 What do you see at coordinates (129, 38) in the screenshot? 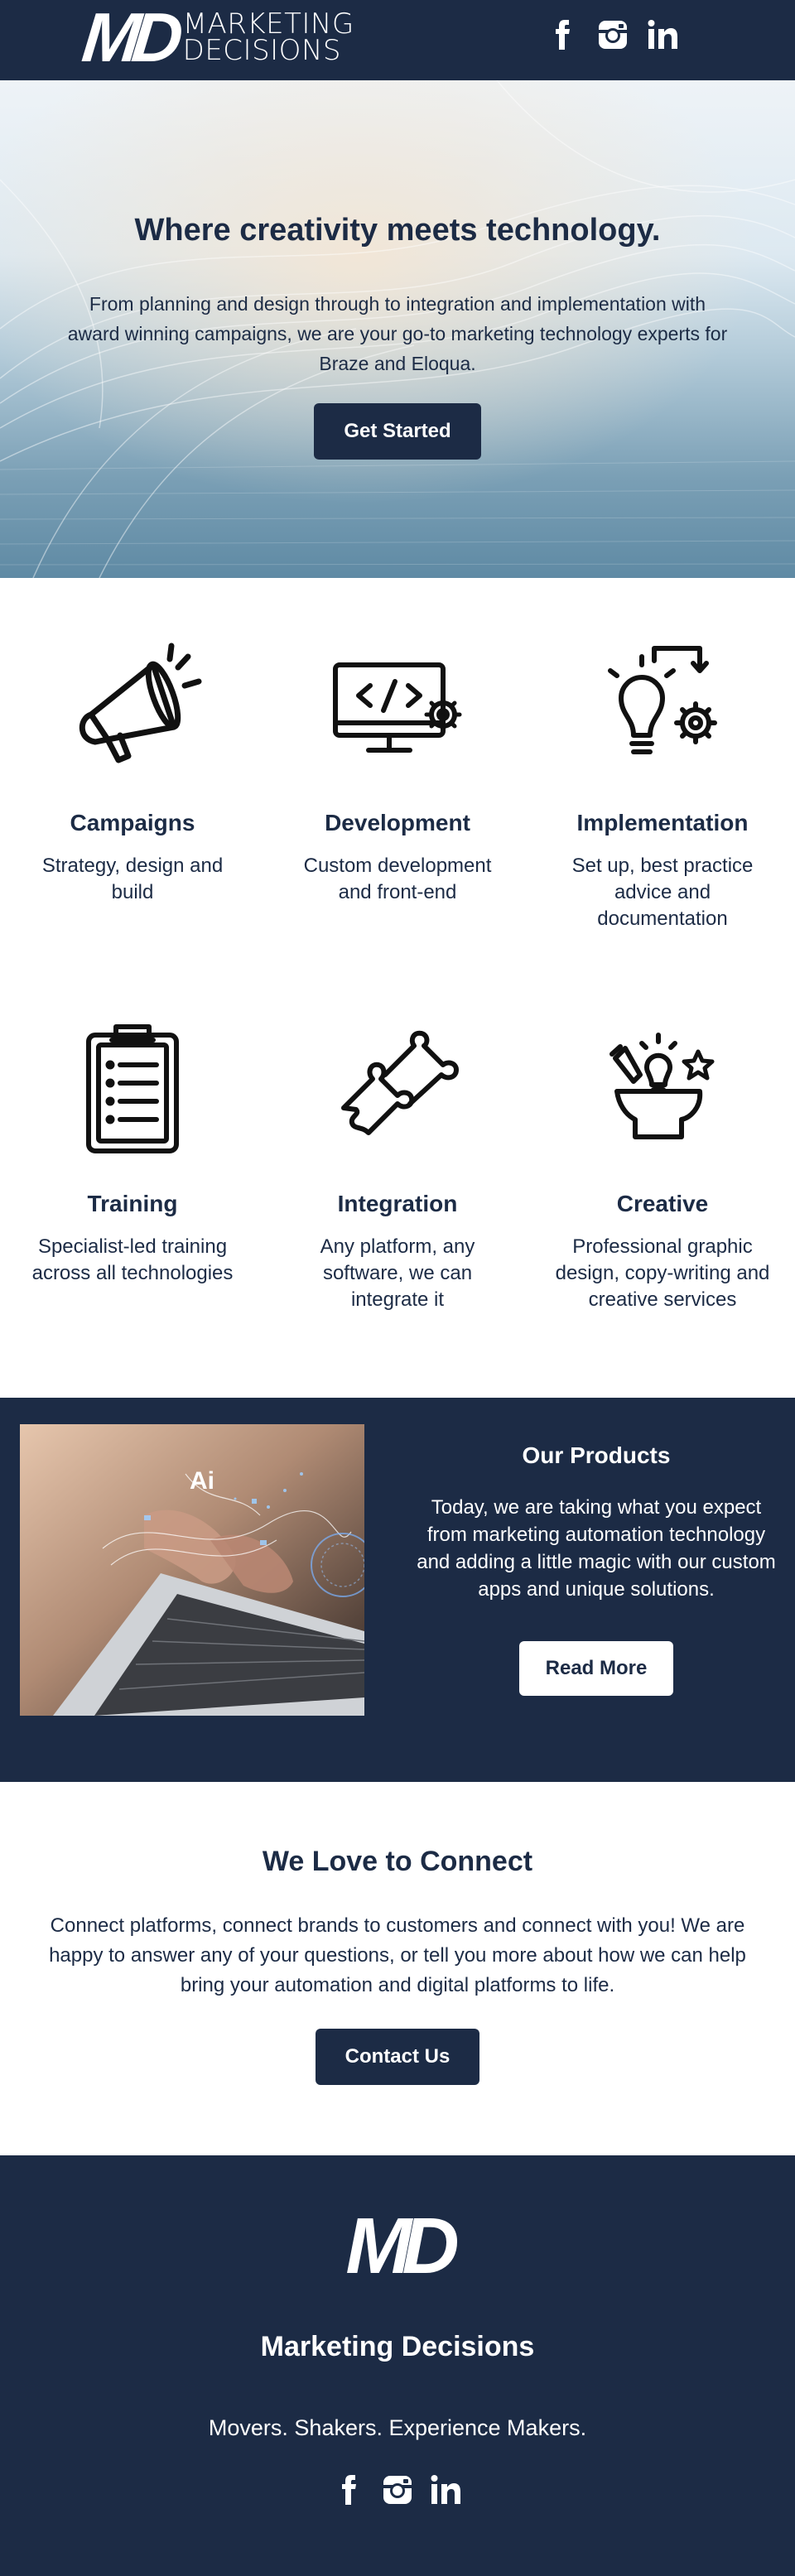
I see `logo-mark: MD` at bounding box center [129, 38].